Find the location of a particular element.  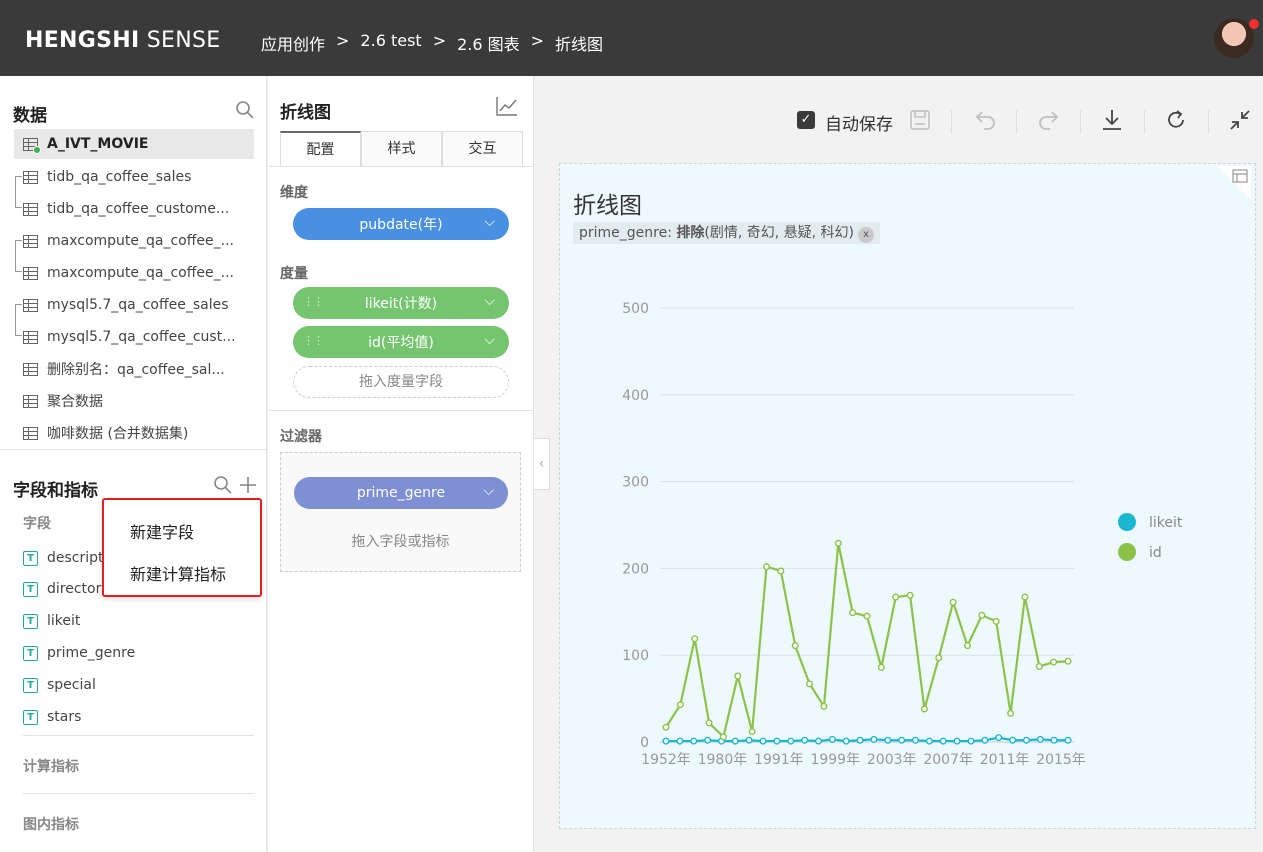

dimension-pill: pubdate(年) ⌵ is located at coordinates (401, 224).